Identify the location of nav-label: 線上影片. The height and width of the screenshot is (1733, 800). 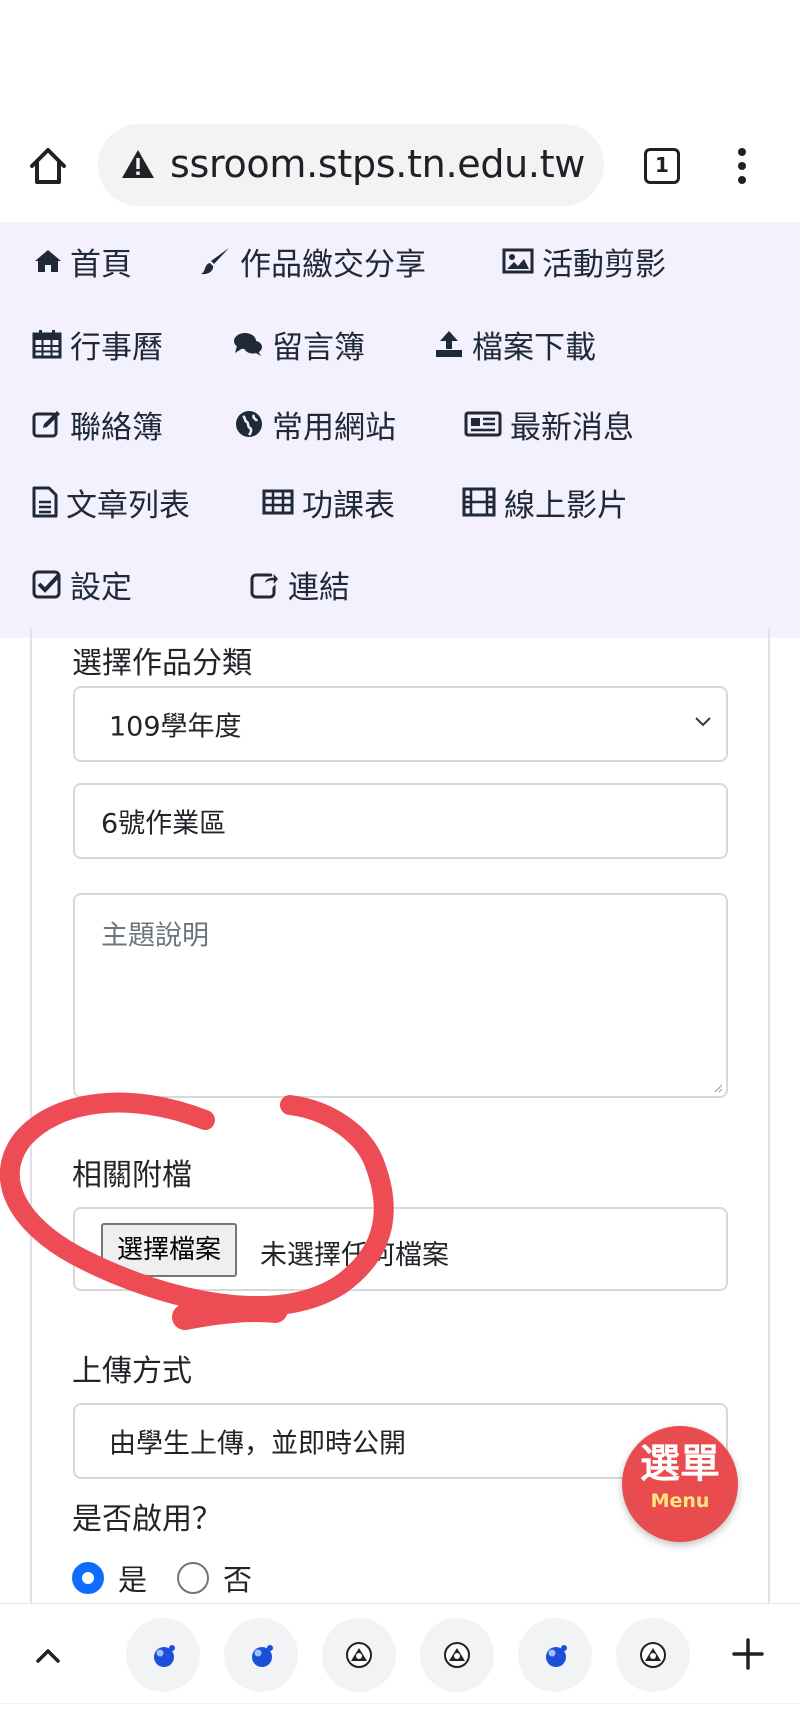
(566, 505).